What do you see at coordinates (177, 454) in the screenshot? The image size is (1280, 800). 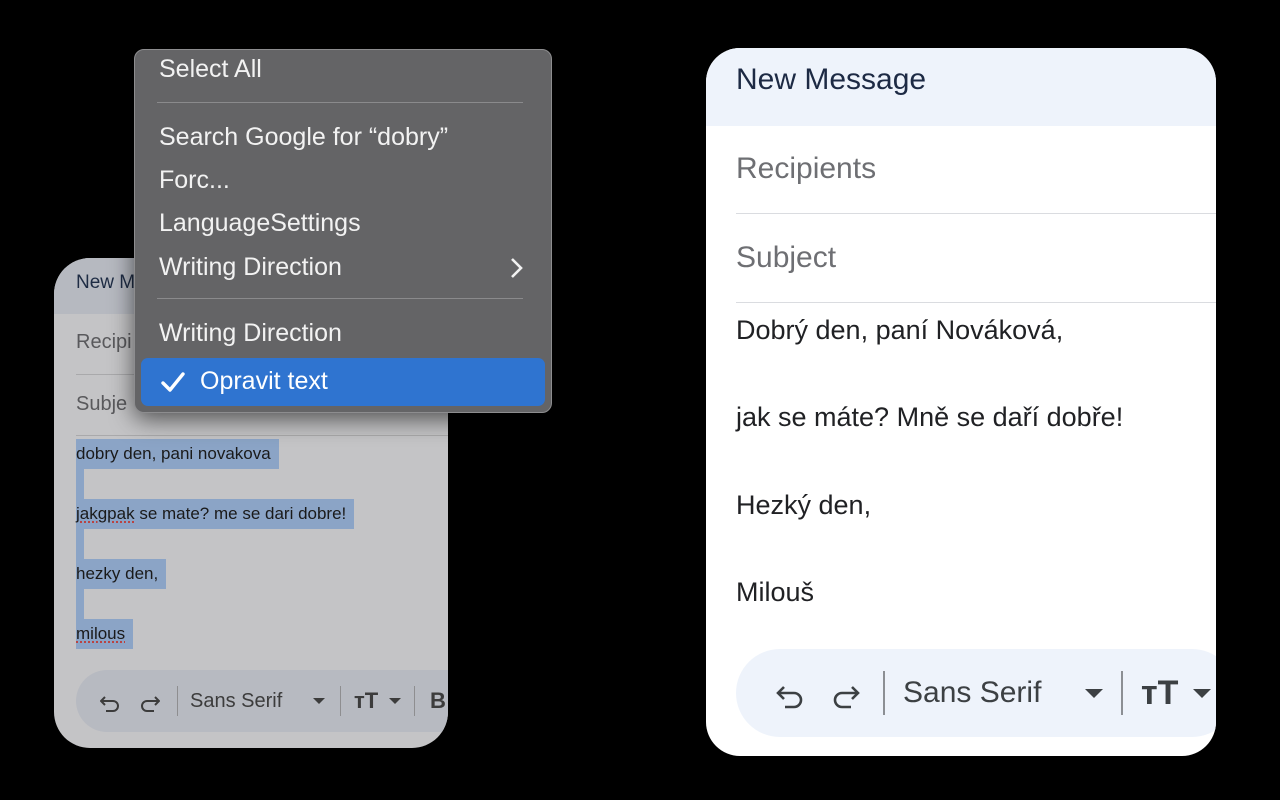 I see `left-body-line: dobry den, pani novakova` at bounding box center [177, 454].